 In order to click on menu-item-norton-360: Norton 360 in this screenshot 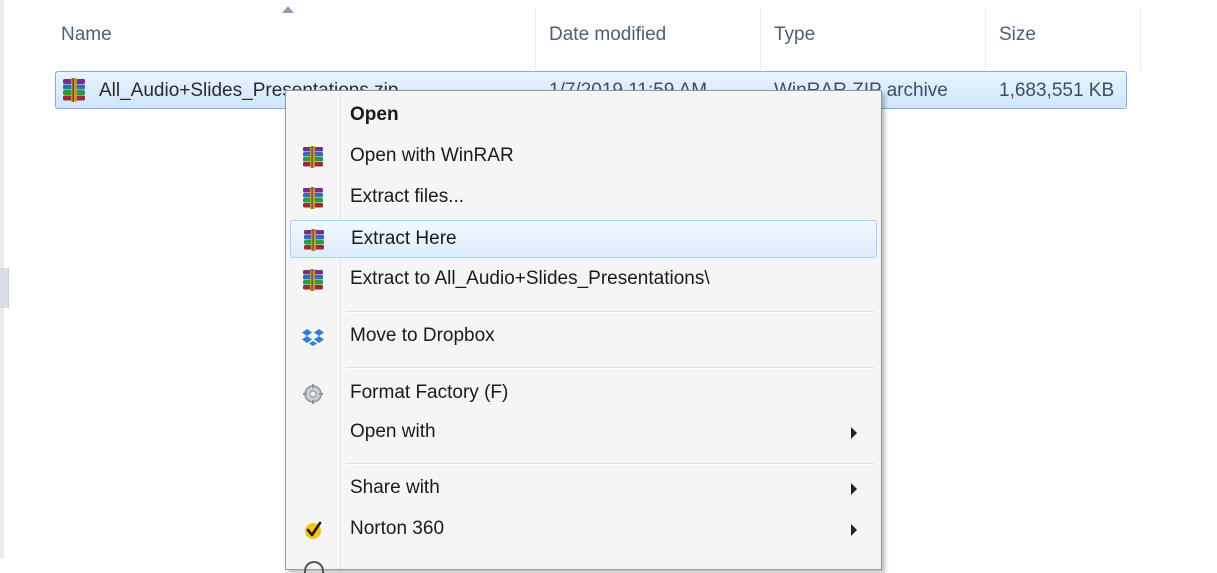, I will do `click(583, 530)`.